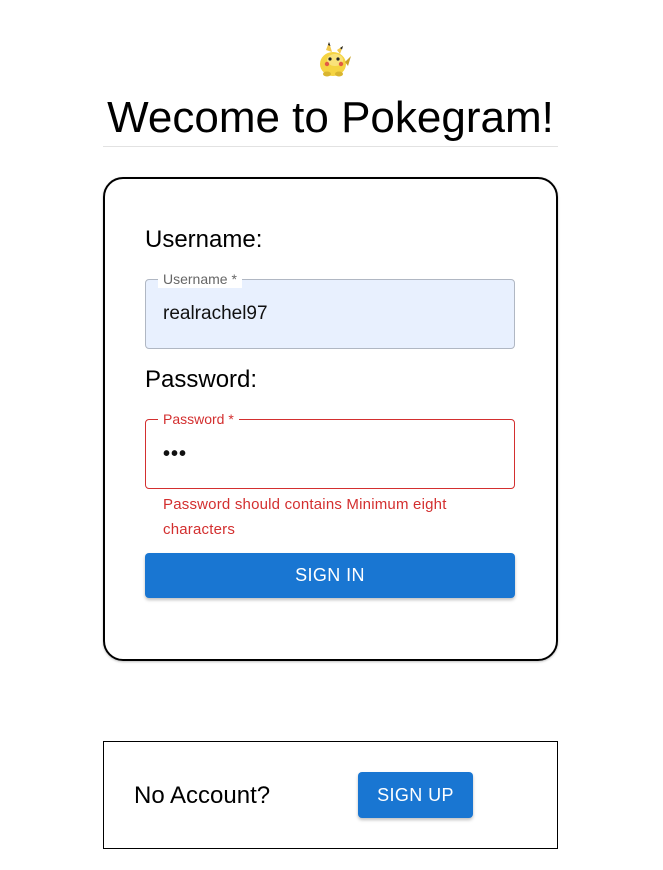  What do you see at coordinates (204, 239) in the screenshot?
I see `username-heading: Username:` at bounding box center [204, 239].